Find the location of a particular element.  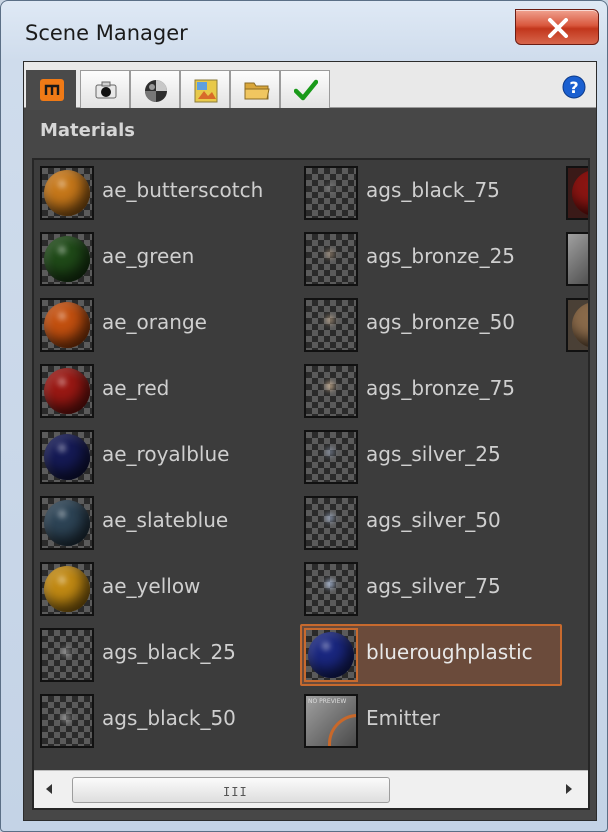

close-icon is located at coordinates (558, 28).